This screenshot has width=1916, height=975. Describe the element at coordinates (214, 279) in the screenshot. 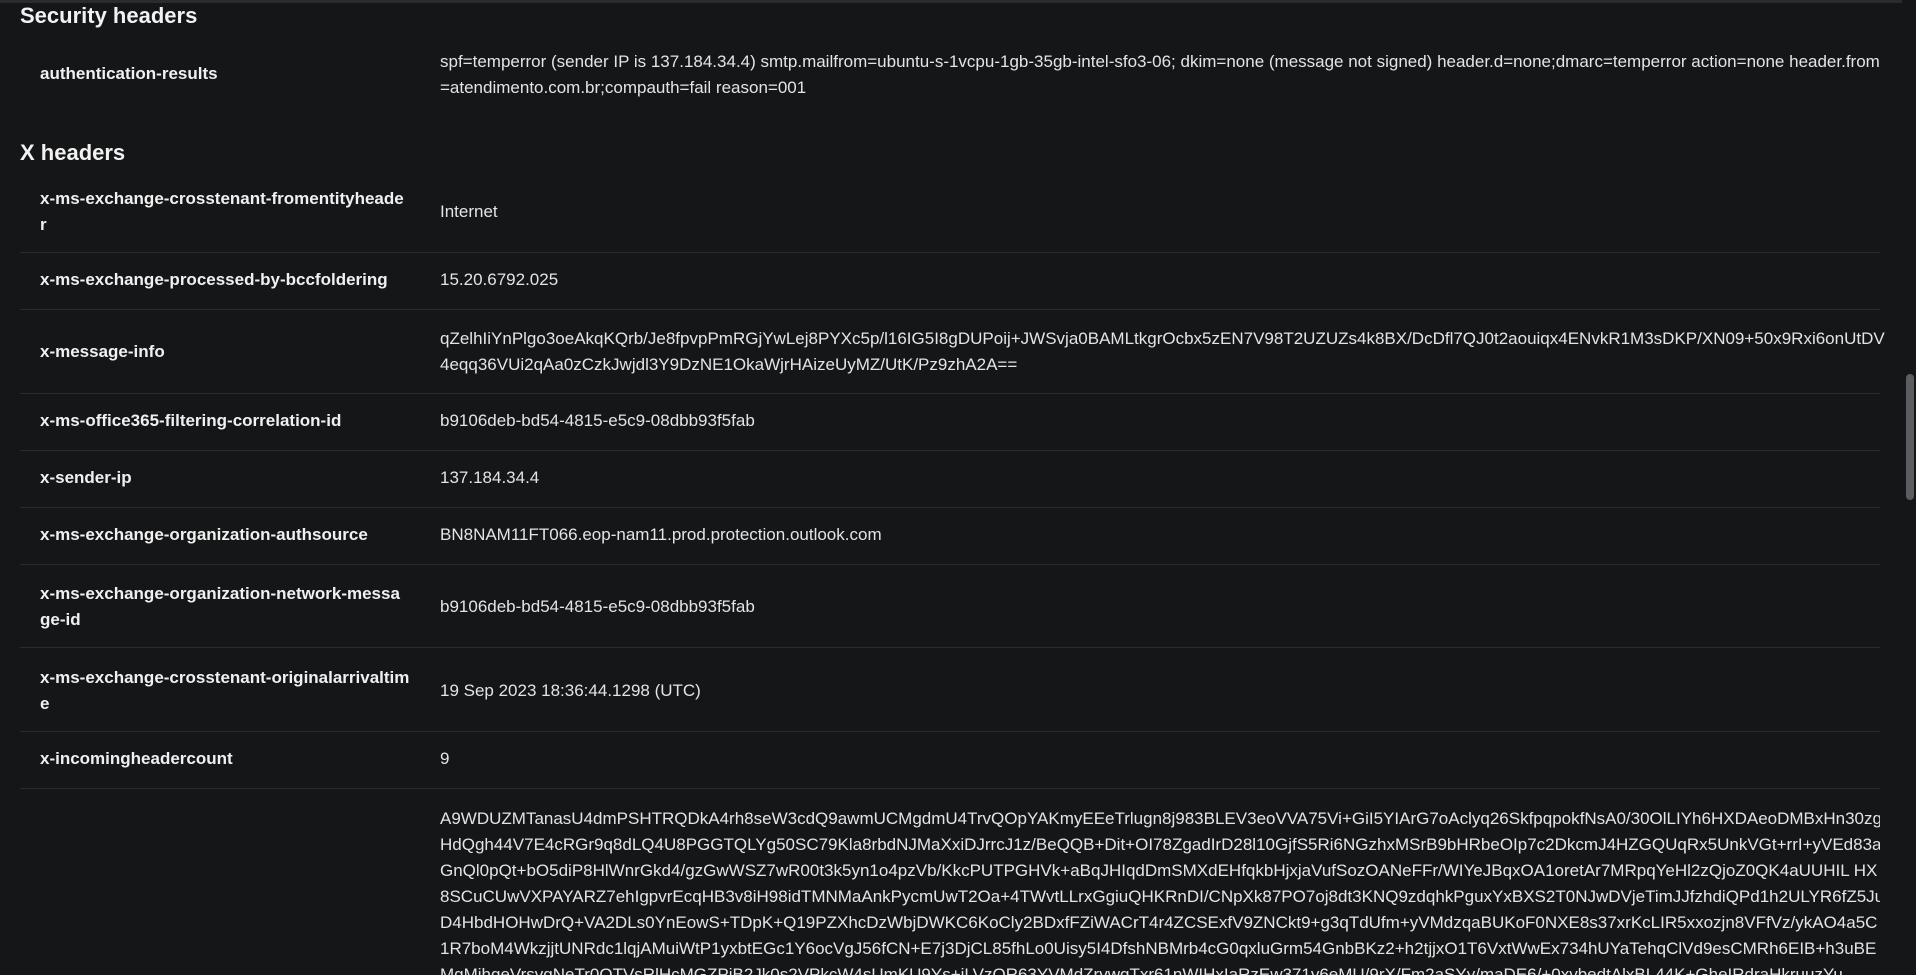

I see `header-key: x-ms-exchange-processed-by-bccfoldering` at that location.